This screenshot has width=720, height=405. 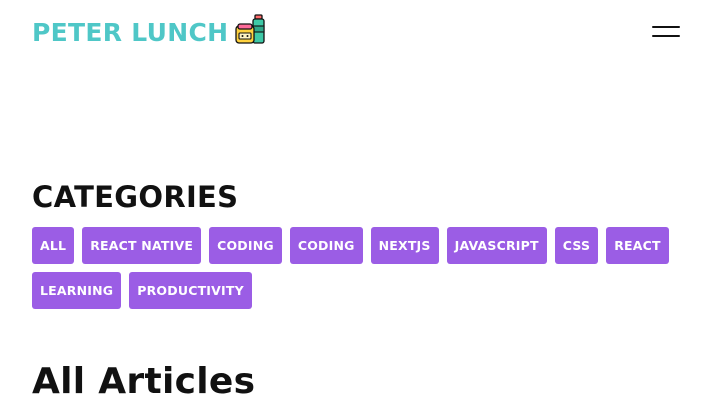 What do you see at coordinates (144, 381) in the screenshot?
I see `all-articles-heading: All Articles` at bounding box center [144, 381].